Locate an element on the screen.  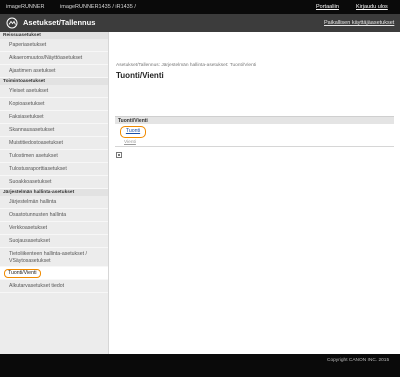
sidebar-item-fax: Faksiasetukset is located at coordinates (54, 117).